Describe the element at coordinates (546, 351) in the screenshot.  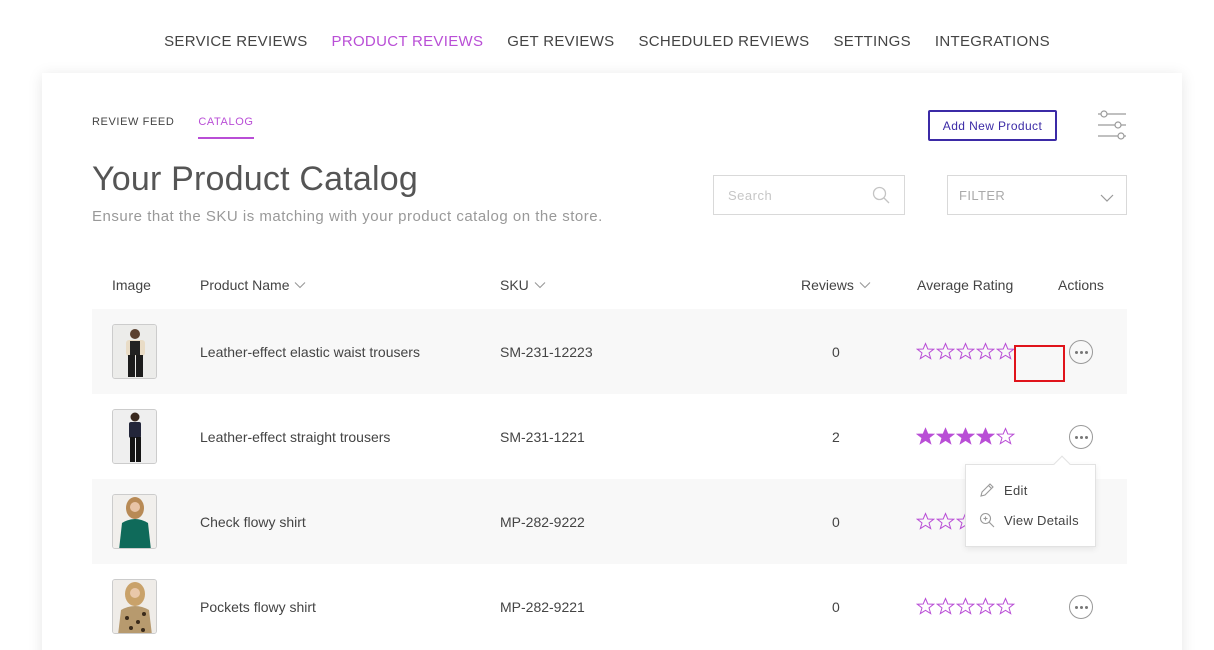
I see `product-sku: SM-231-12223` at that location.